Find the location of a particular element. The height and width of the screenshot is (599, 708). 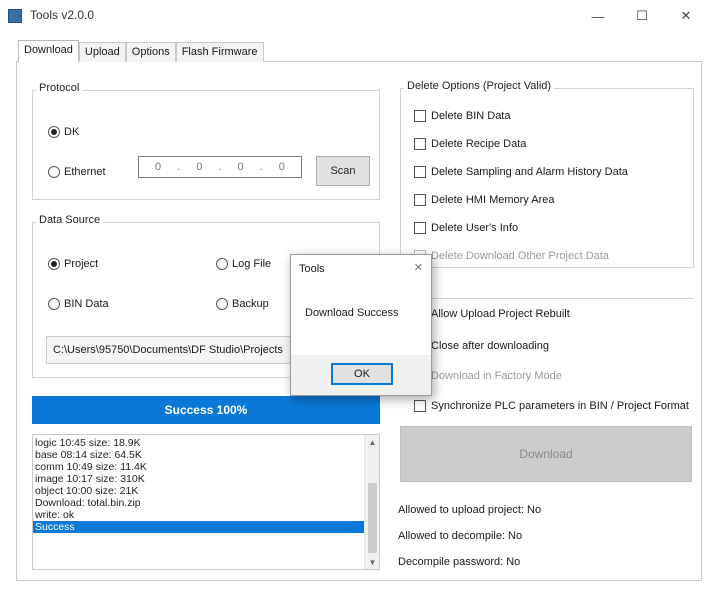

delete-other-project-checkbox: Delete Download Other Project Data is located at coordinates (511, 256).